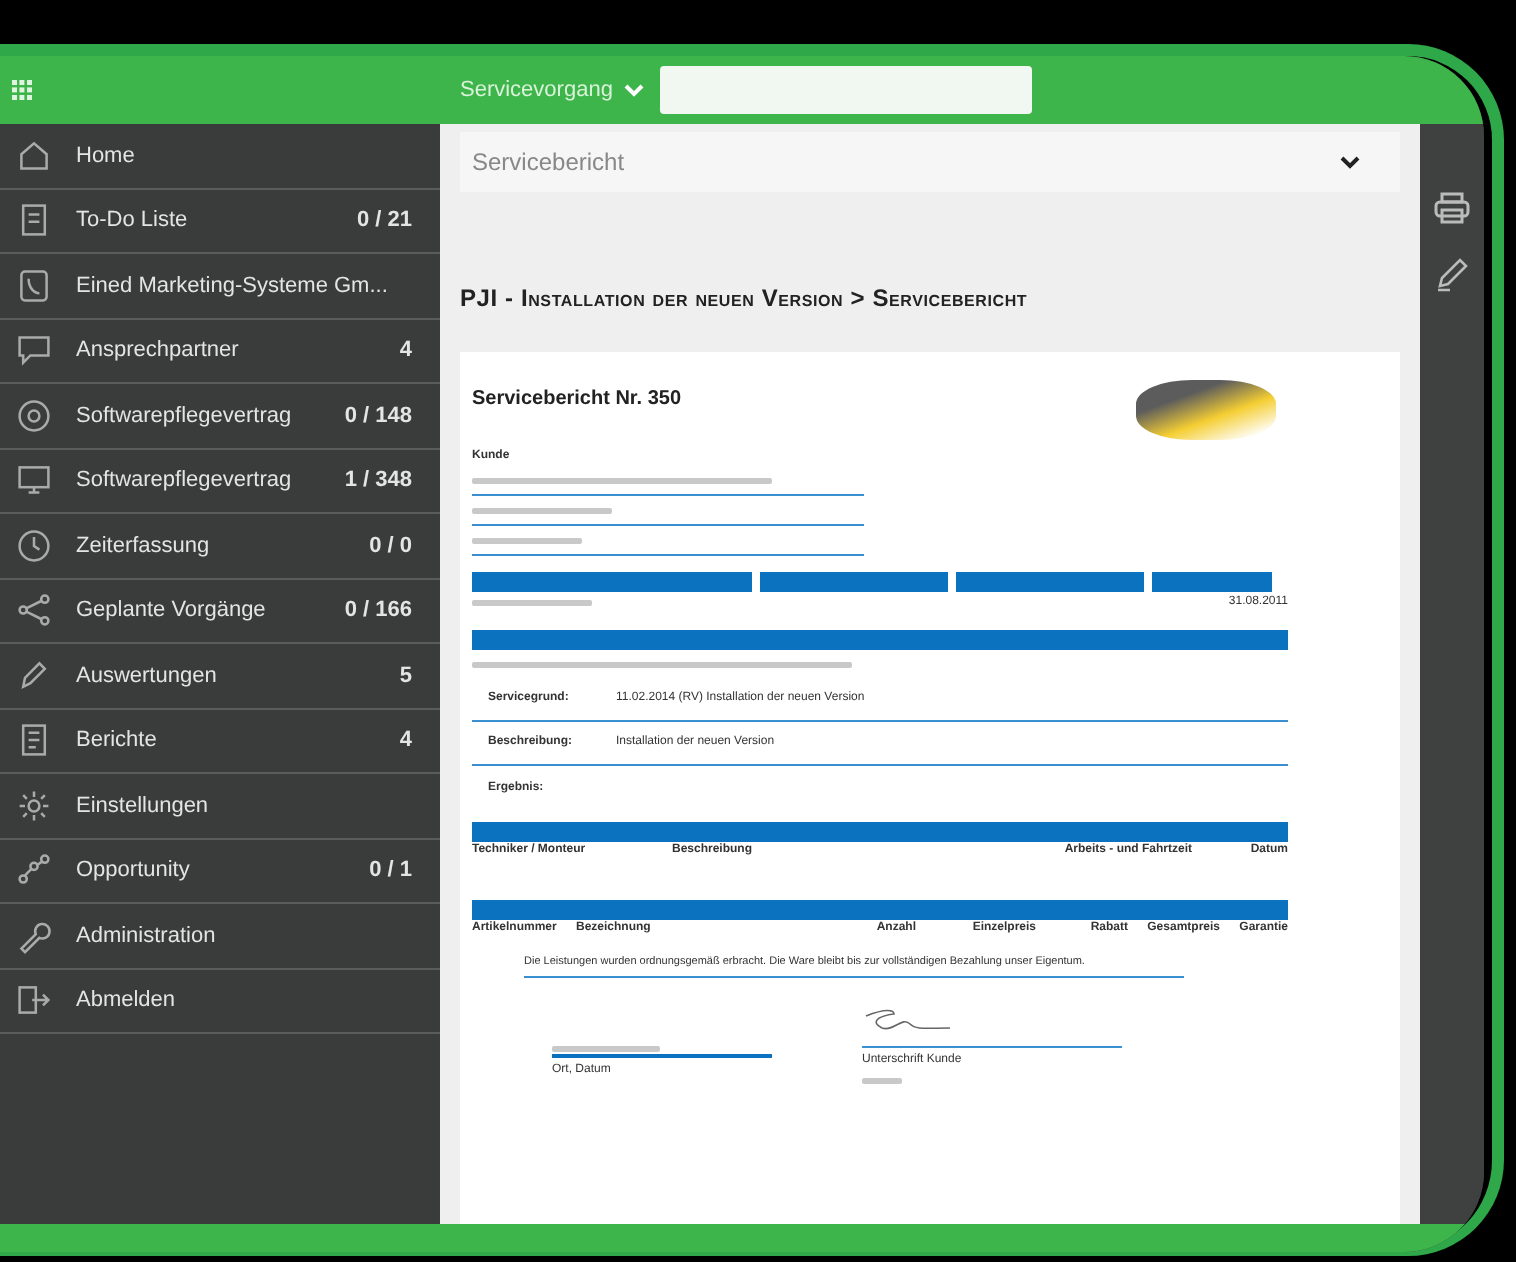 The width and height of the screenshot is (1516, 1262). I want to click on search-field, so click(846, 90).